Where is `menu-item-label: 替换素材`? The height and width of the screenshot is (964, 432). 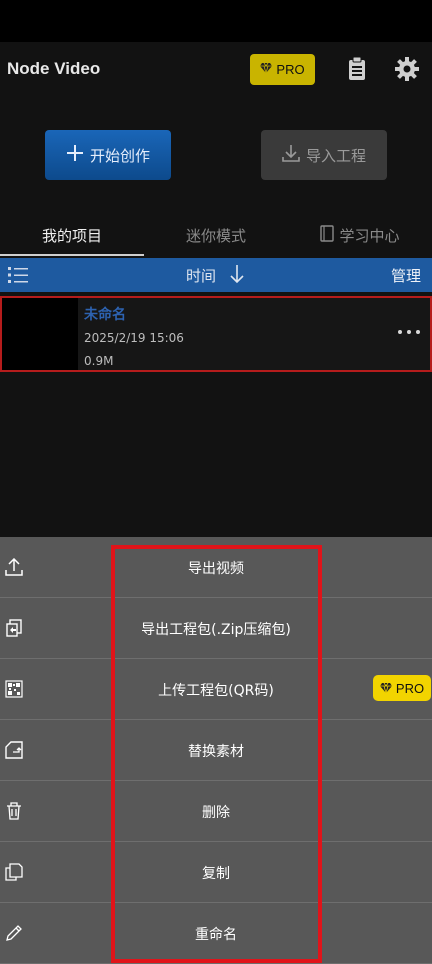 menu-item-label: 替换素材 is located at coordinates (216, 751).